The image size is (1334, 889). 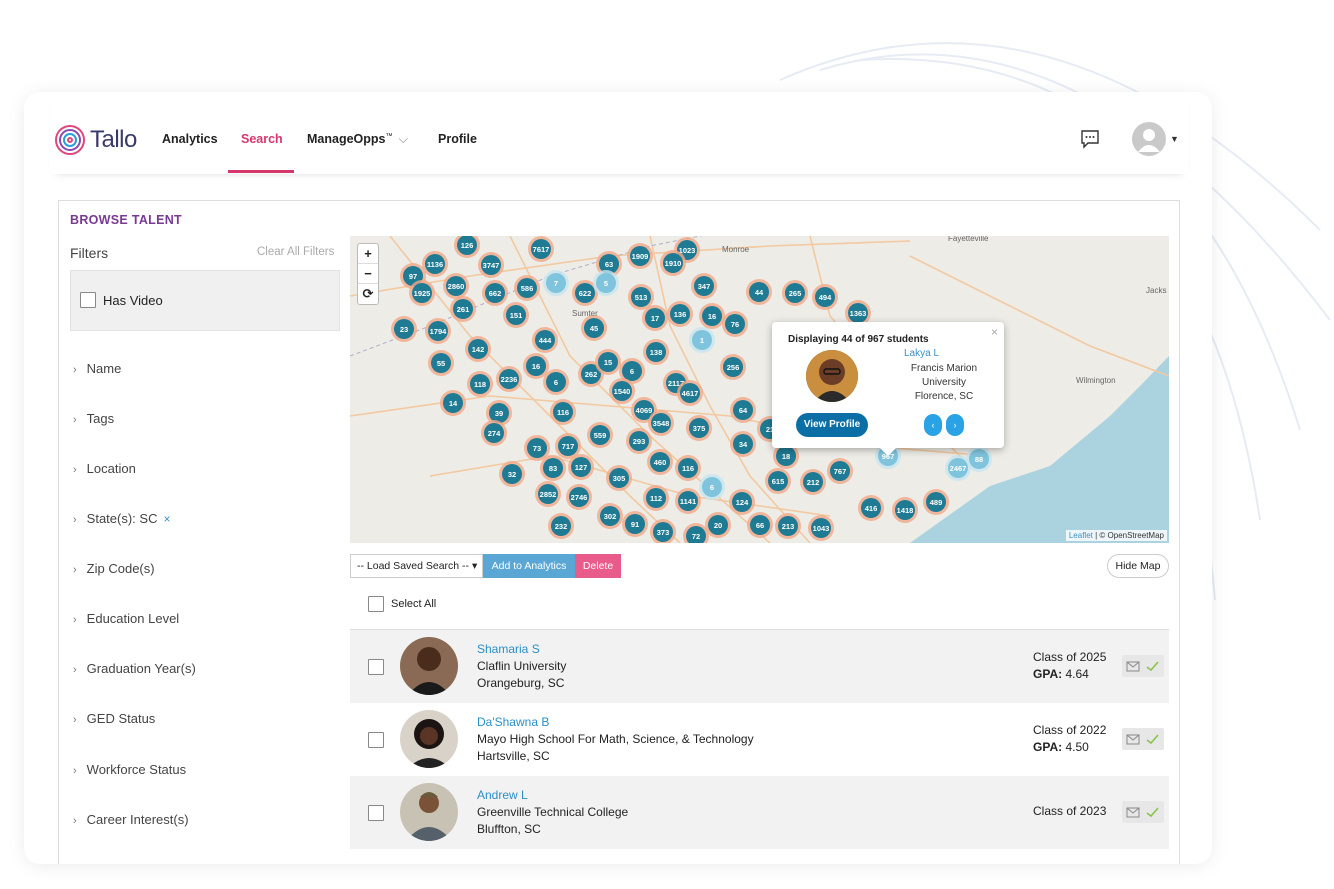 I want to click on cluster-marker: 373, so click(x=663, y=531).